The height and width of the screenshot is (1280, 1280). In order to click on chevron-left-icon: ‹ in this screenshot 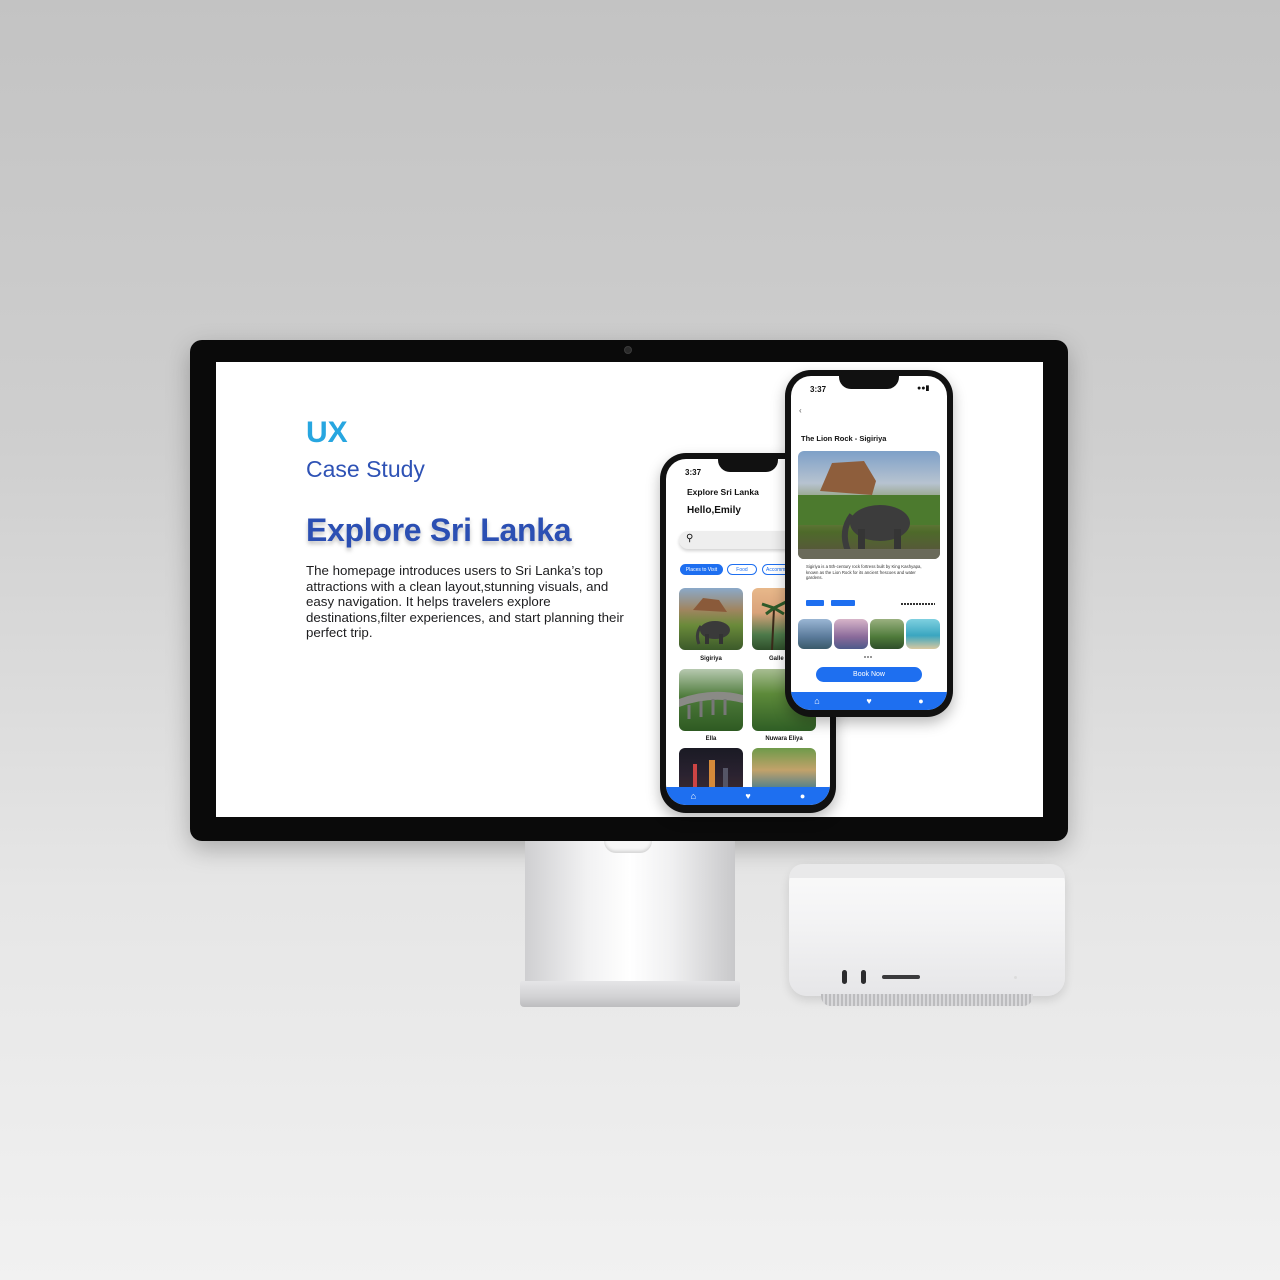, I will do `click(800, 410)`.